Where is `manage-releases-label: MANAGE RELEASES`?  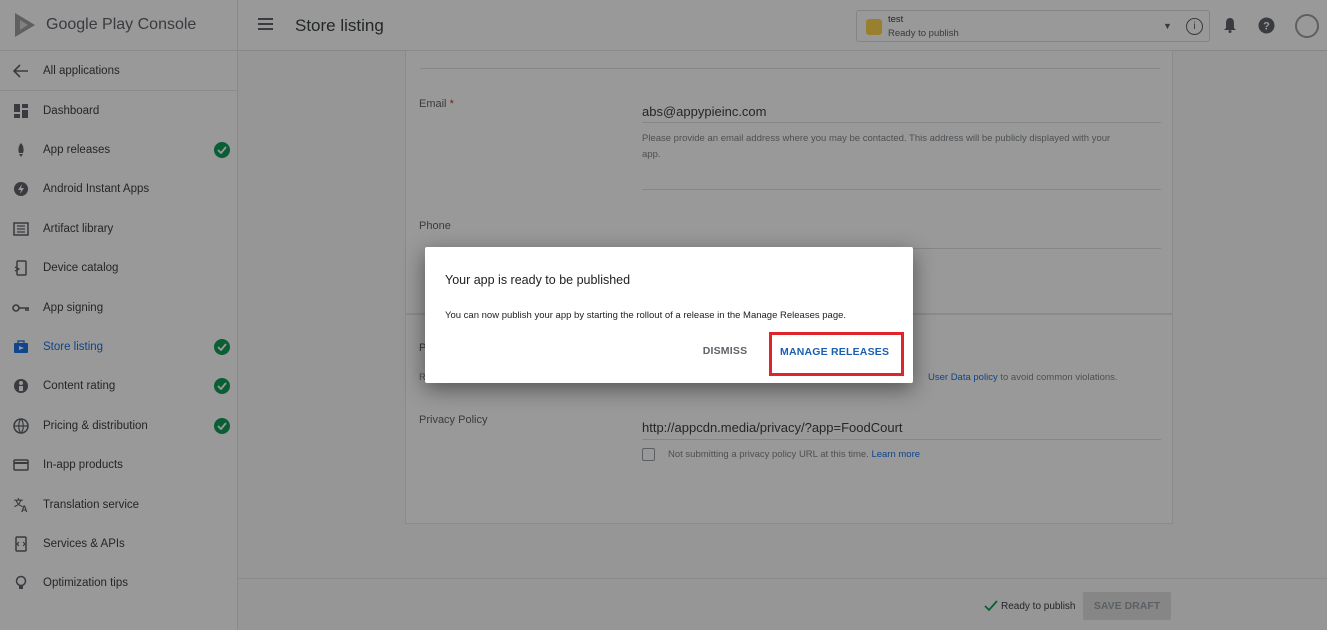 manage-releases-label: MANAGE RELEASES is located at coordinates (835, 352).